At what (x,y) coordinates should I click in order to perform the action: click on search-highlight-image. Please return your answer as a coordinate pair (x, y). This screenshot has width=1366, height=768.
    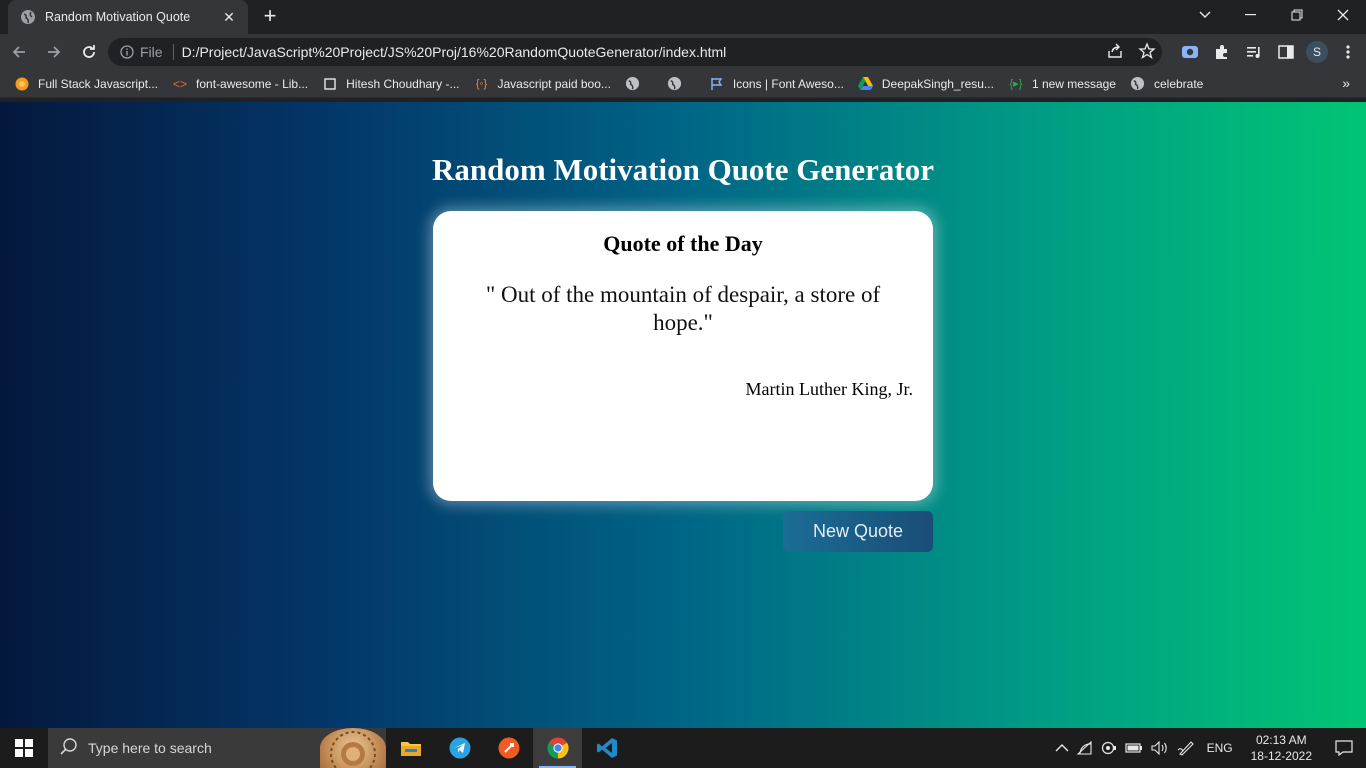
    Looking at the image, I should click on (353, 748).